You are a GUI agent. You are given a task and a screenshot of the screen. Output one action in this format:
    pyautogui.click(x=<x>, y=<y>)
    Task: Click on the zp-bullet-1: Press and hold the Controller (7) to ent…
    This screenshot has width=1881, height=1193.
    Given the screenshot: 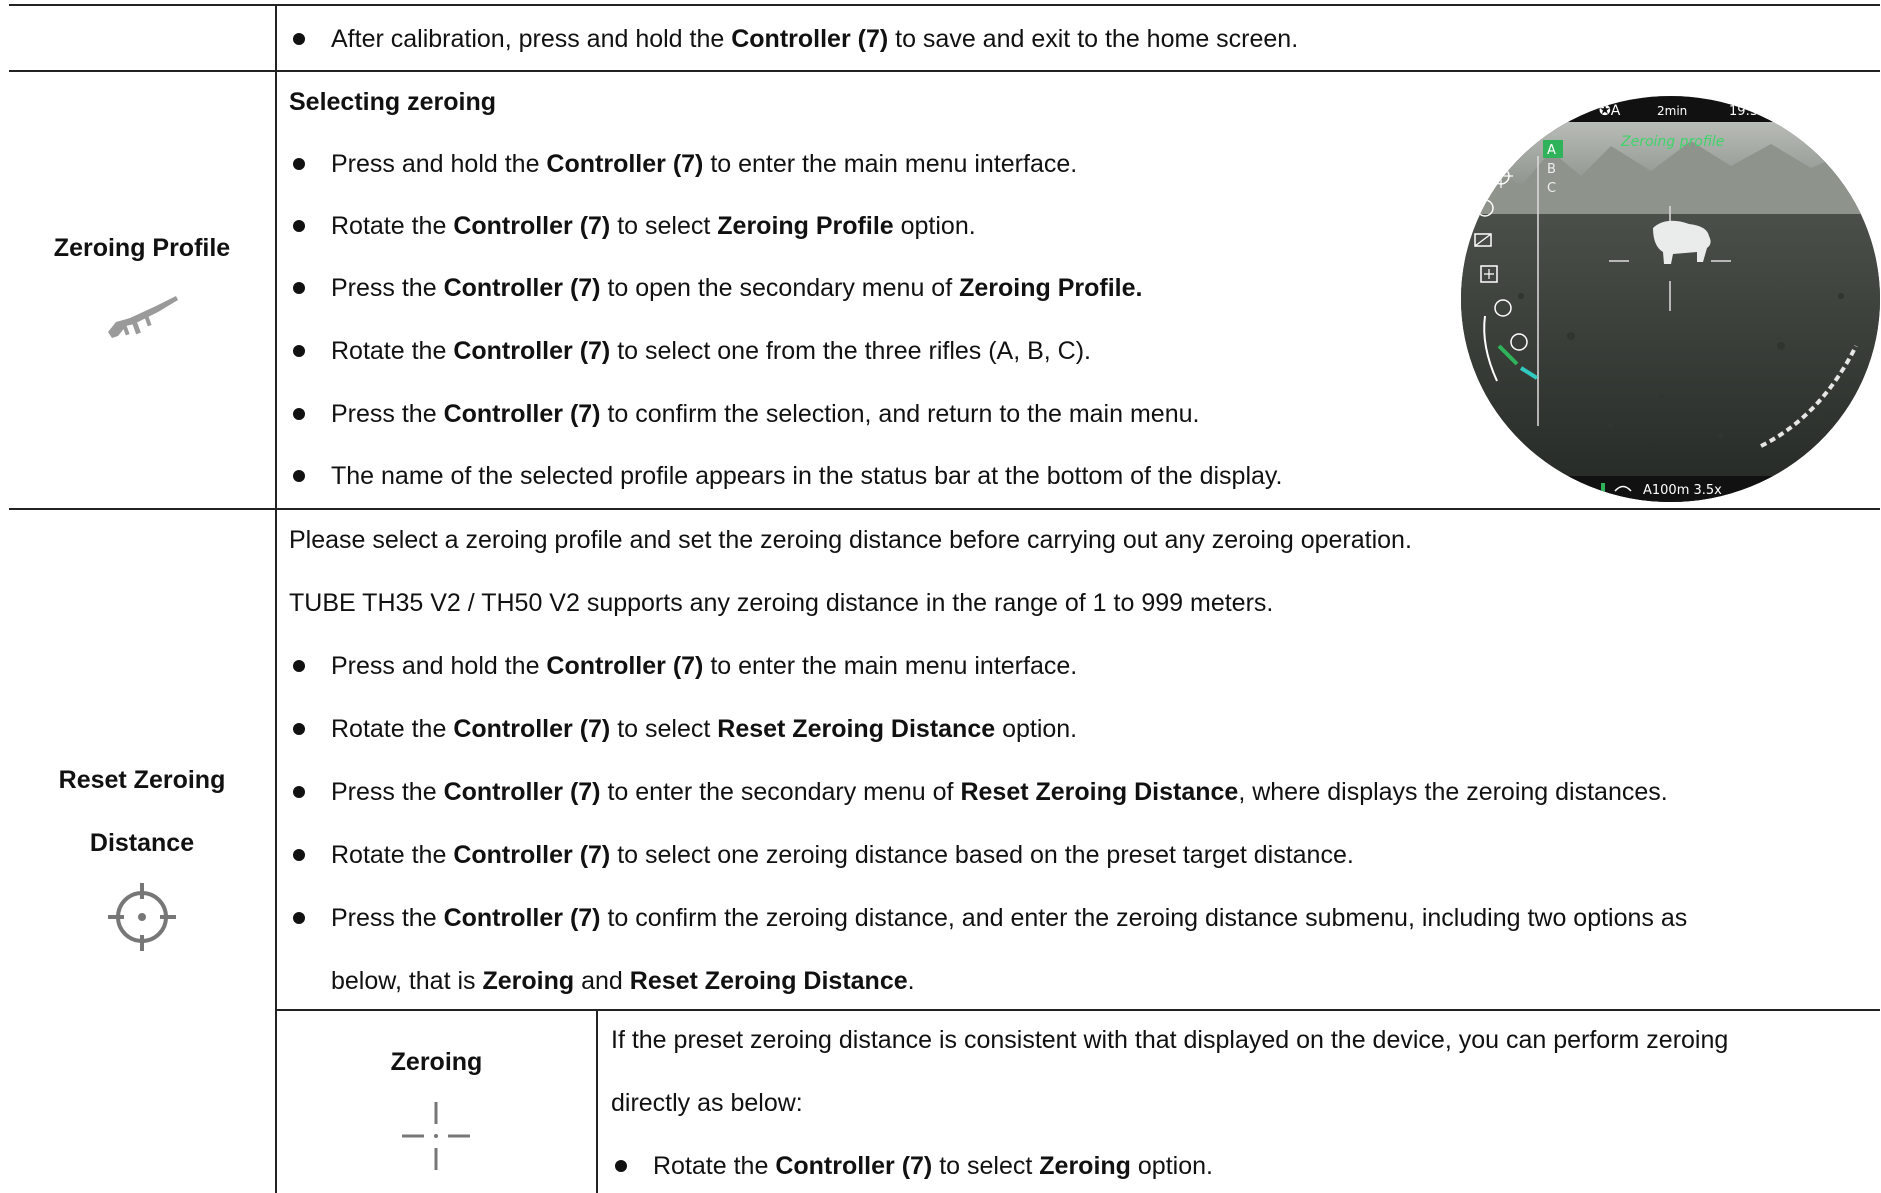 What is the action you would take?
    pyautogui.click(x=704, y=164)
    